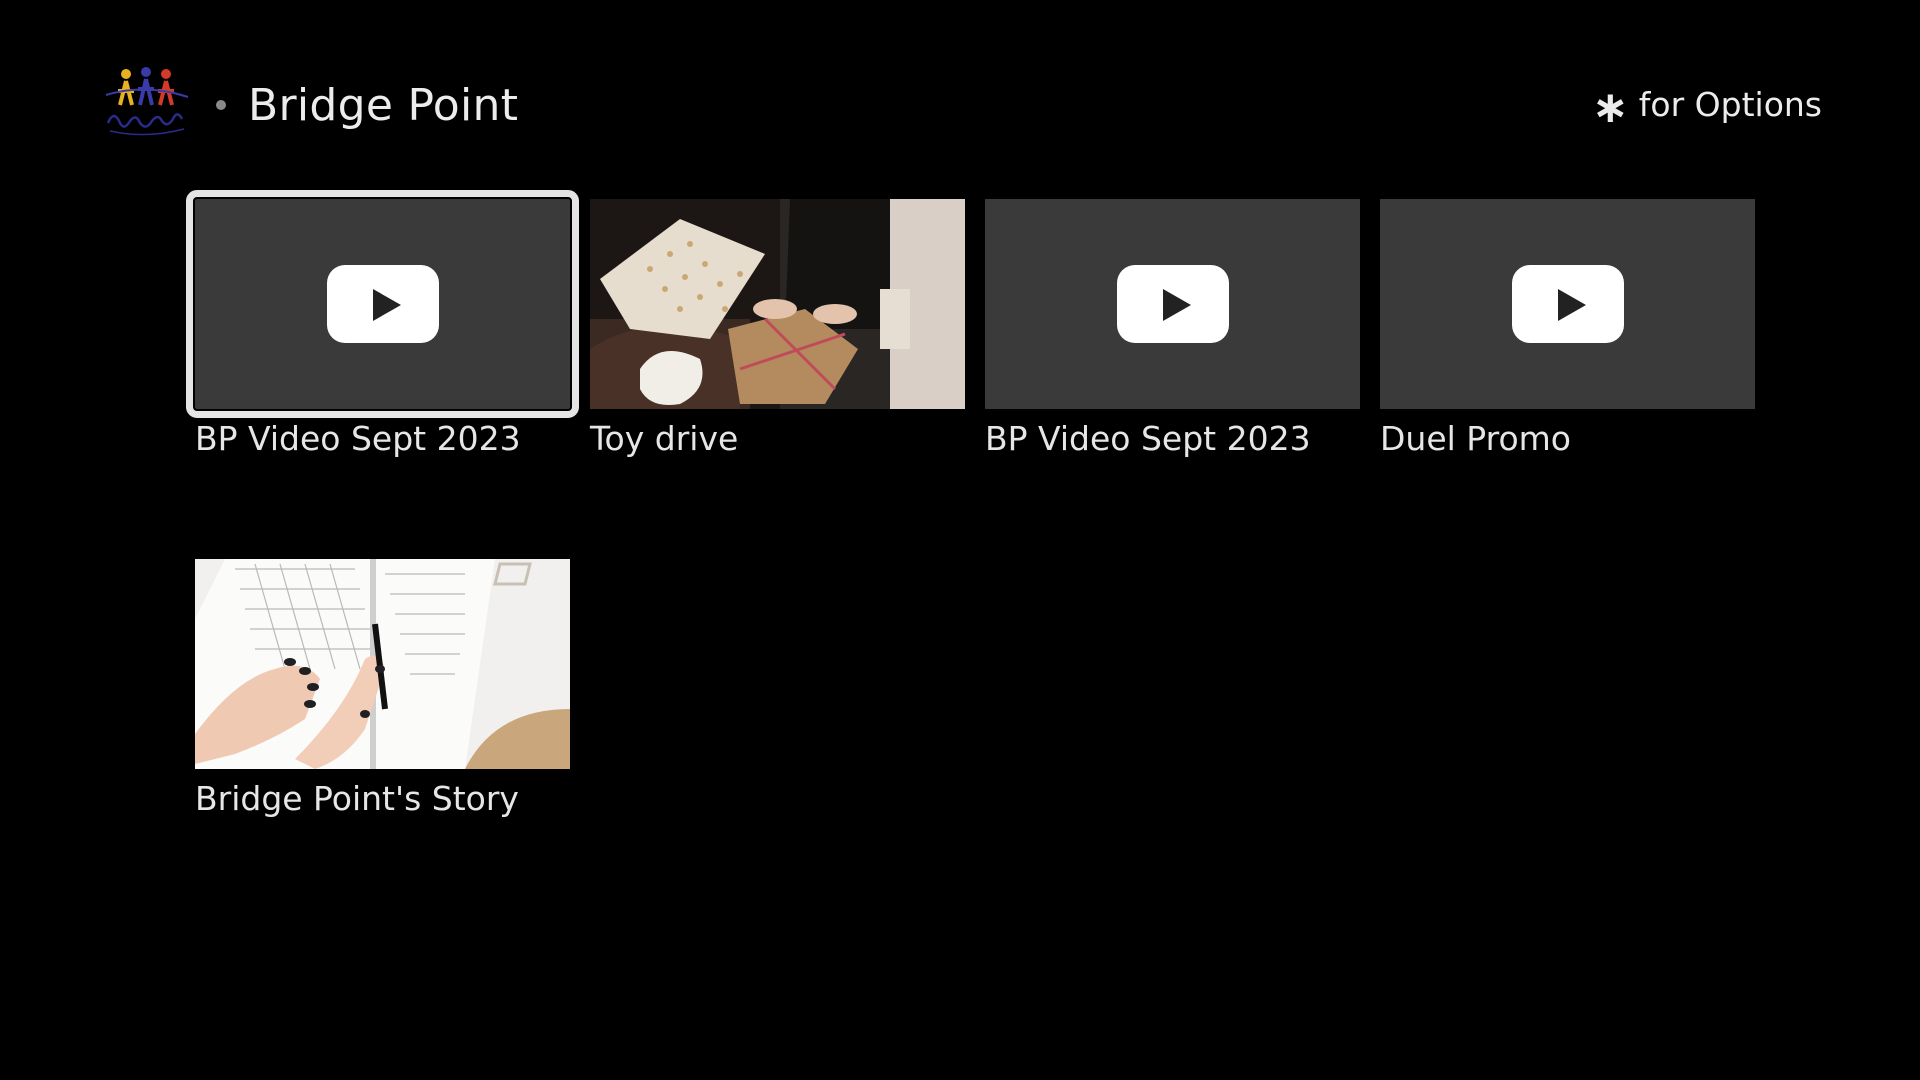 This screenshot has width=1920, height=1080. I want to click on video-tile: Duel Promo, so click(1567, 379).